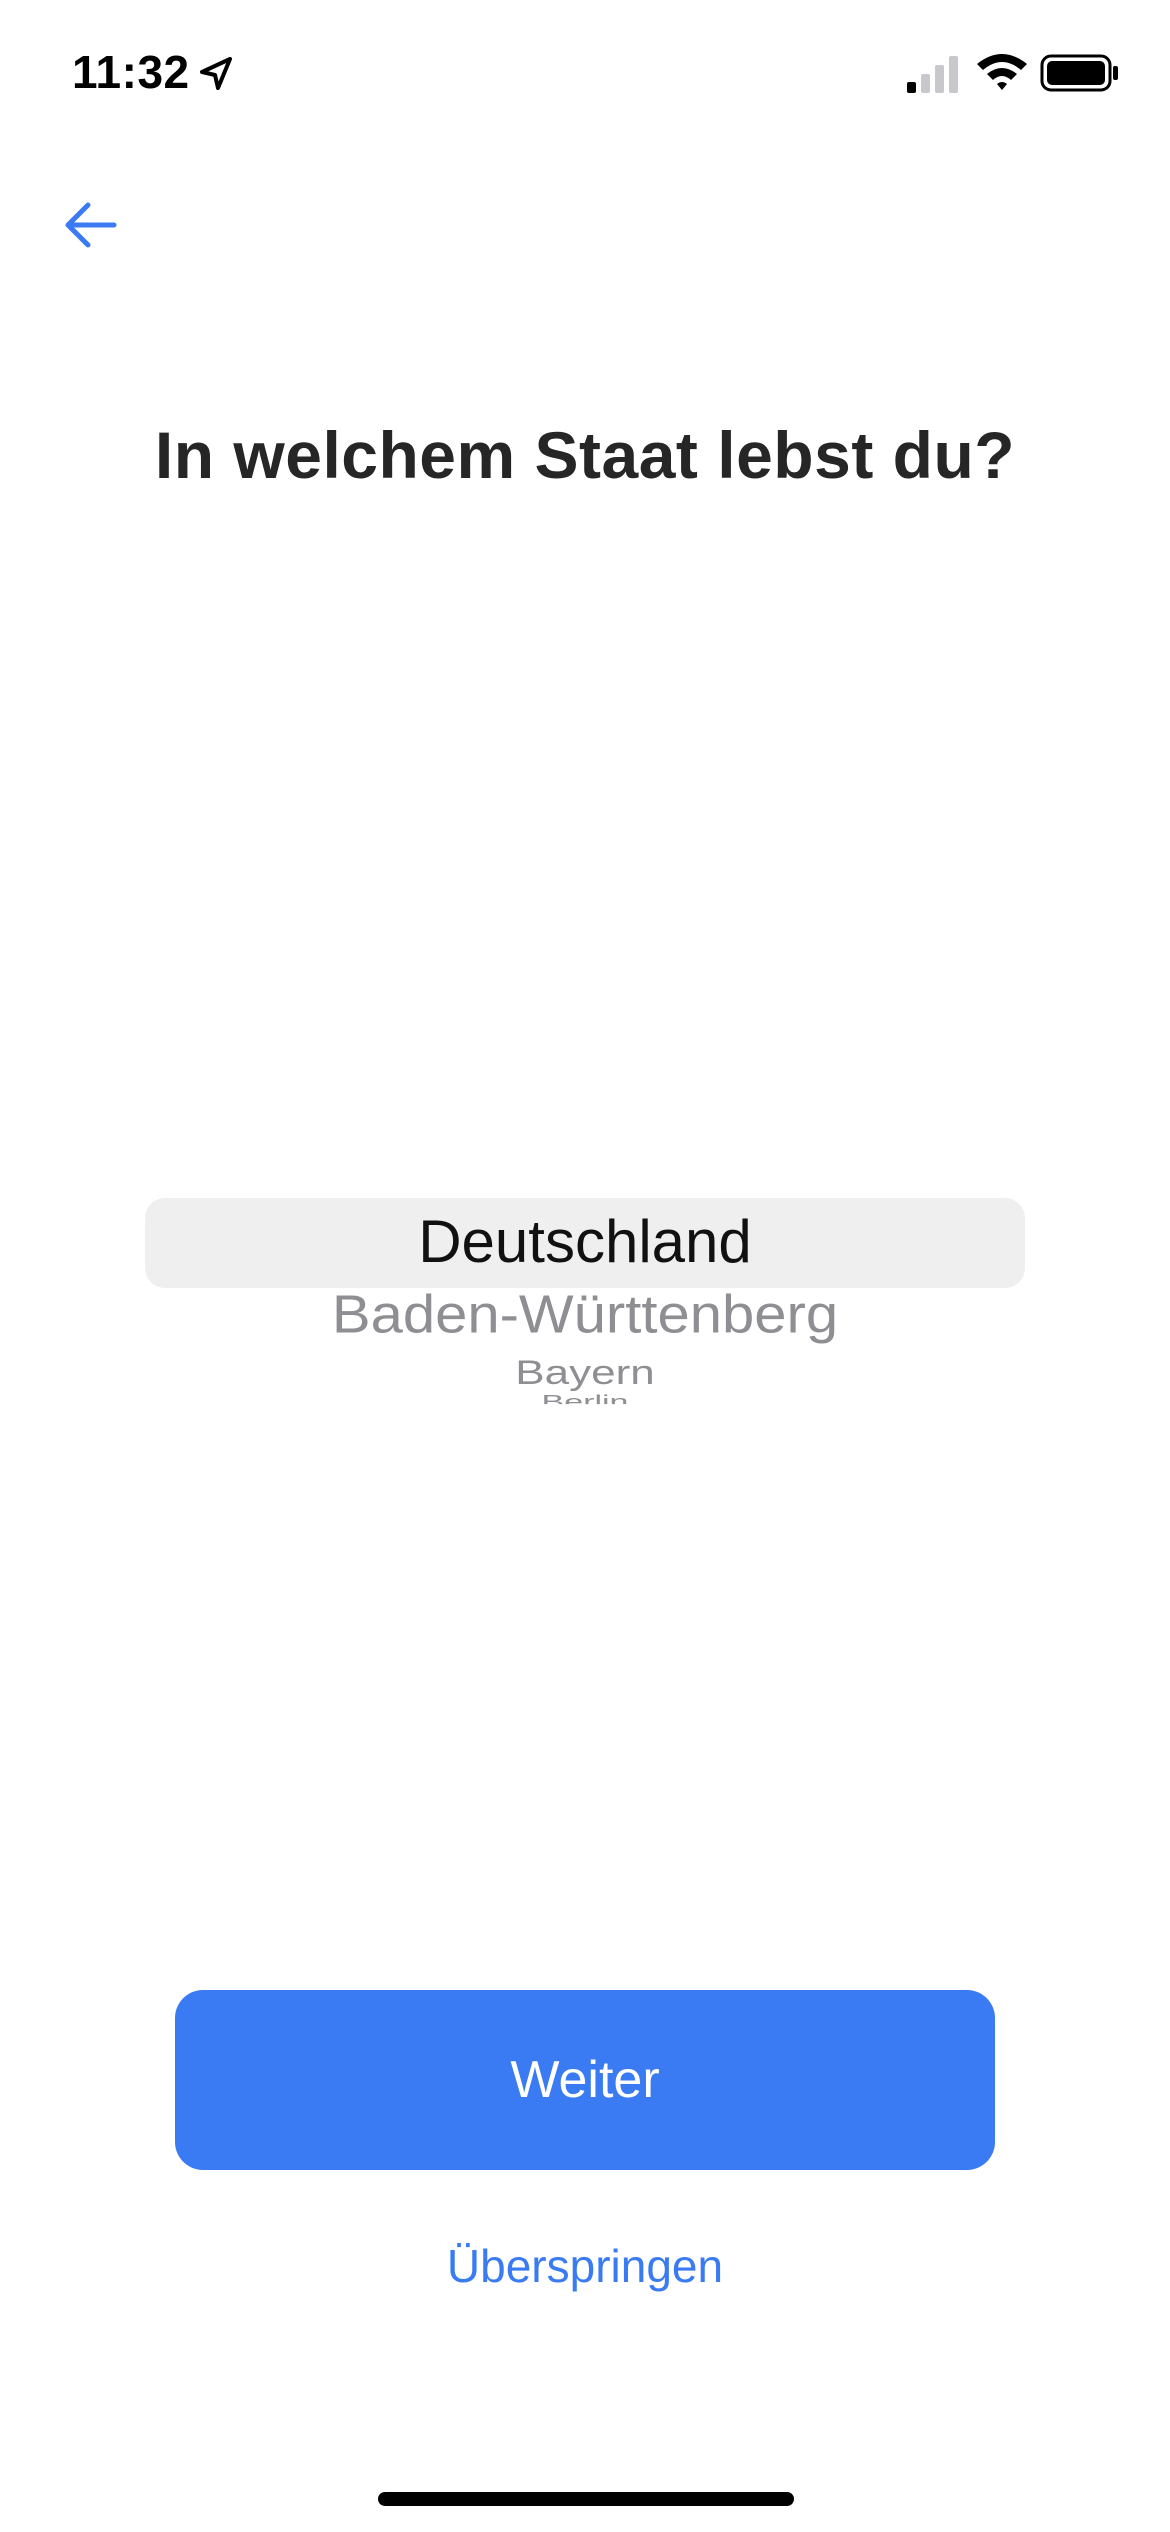  What do you see at coordinates (585, 455) in the screenshot?
I see `page-title: In welchem Staat lebst du?` at bounding box center [585, 455].